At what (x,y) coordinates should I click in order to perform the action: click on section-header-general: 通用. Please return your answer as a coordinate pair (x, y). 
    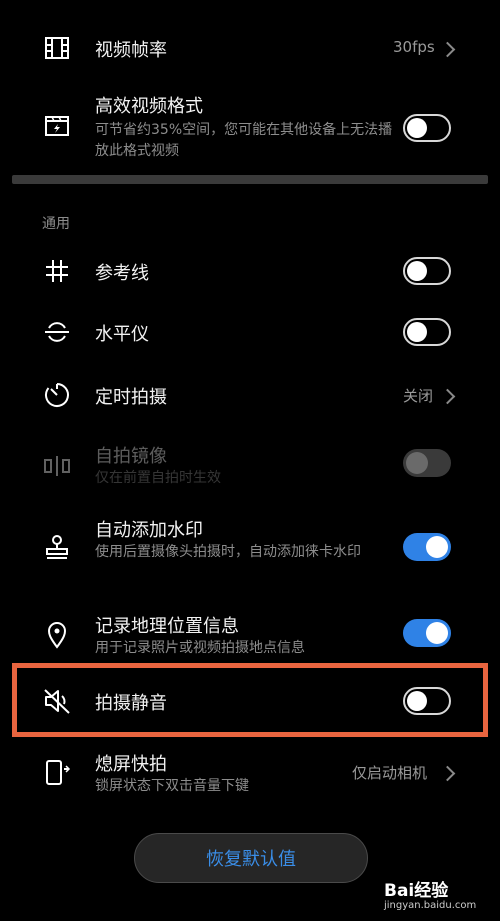
    Looking at the image, I should click on (56, 224).